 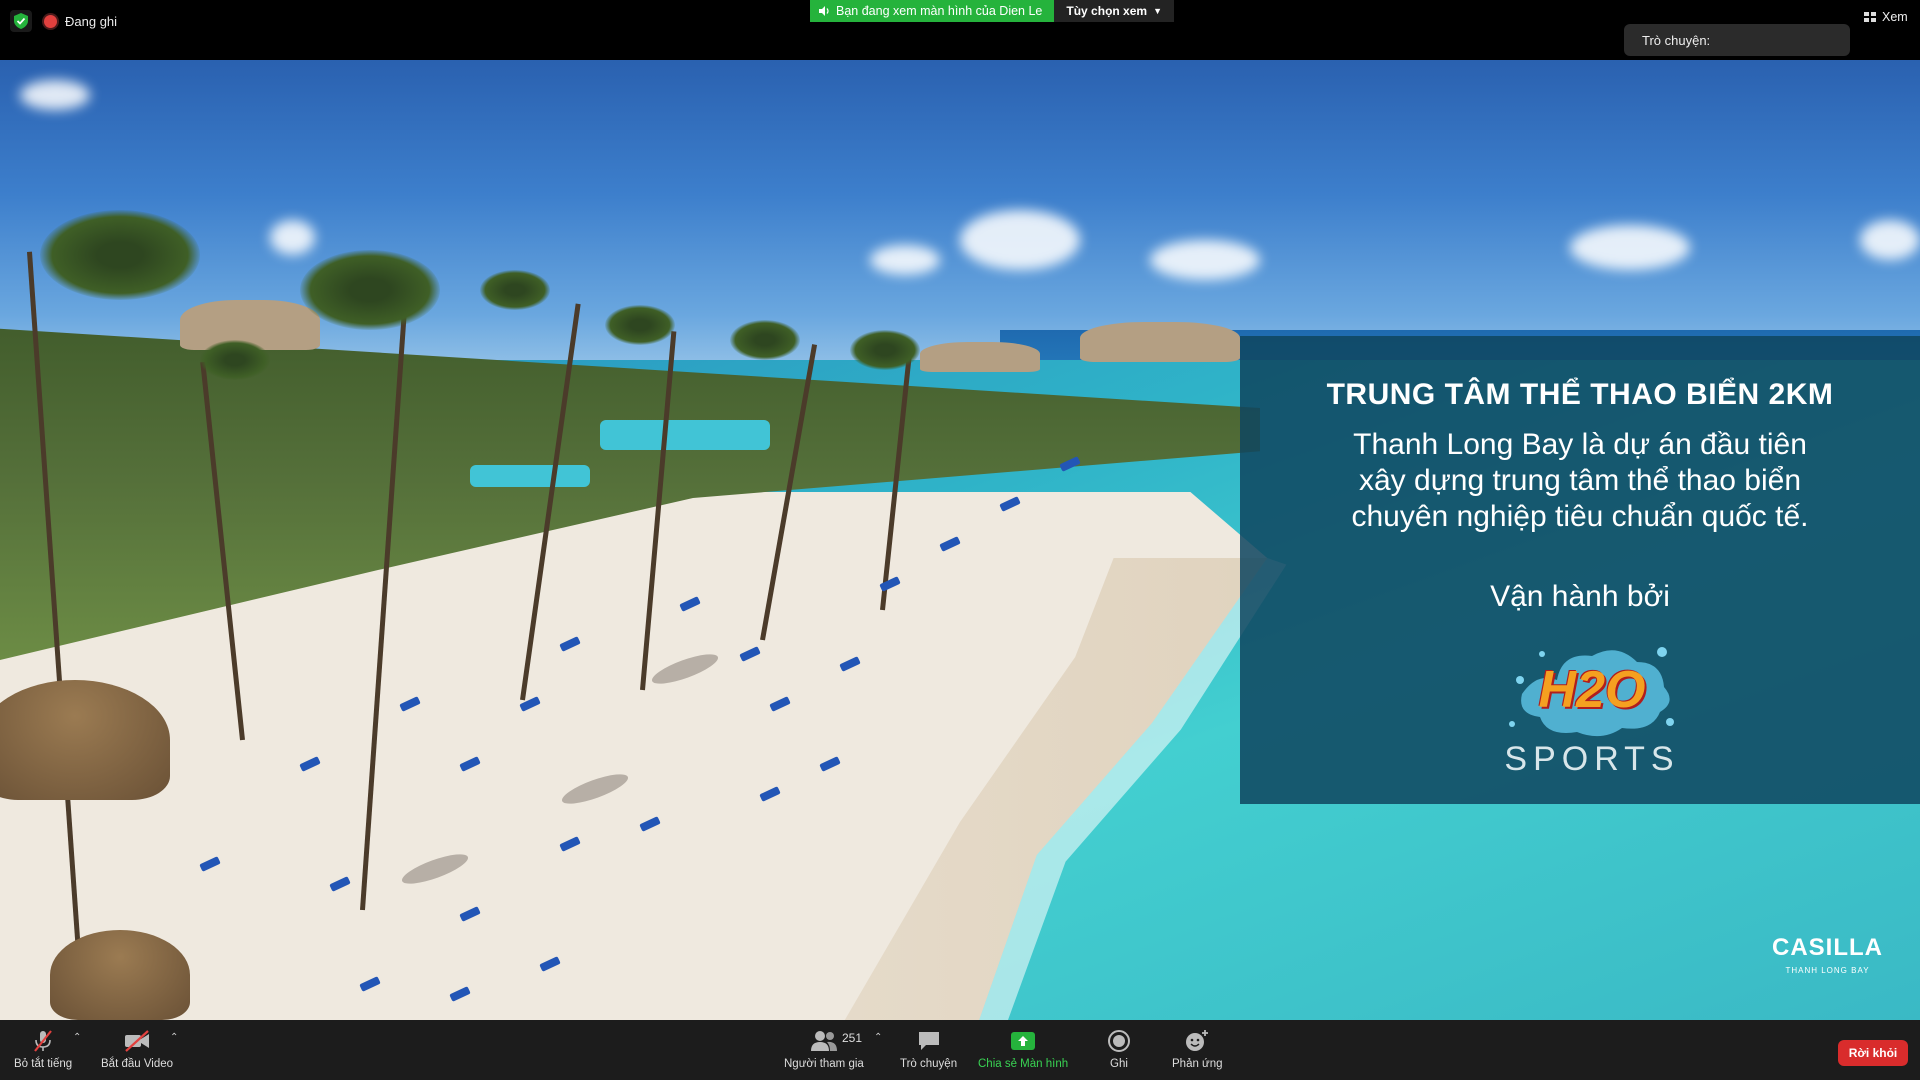 What do you see at coordinates (91, 21) in the screenshot?
I see `recording-label: Đang ghi` at bounding box center [91, 21].